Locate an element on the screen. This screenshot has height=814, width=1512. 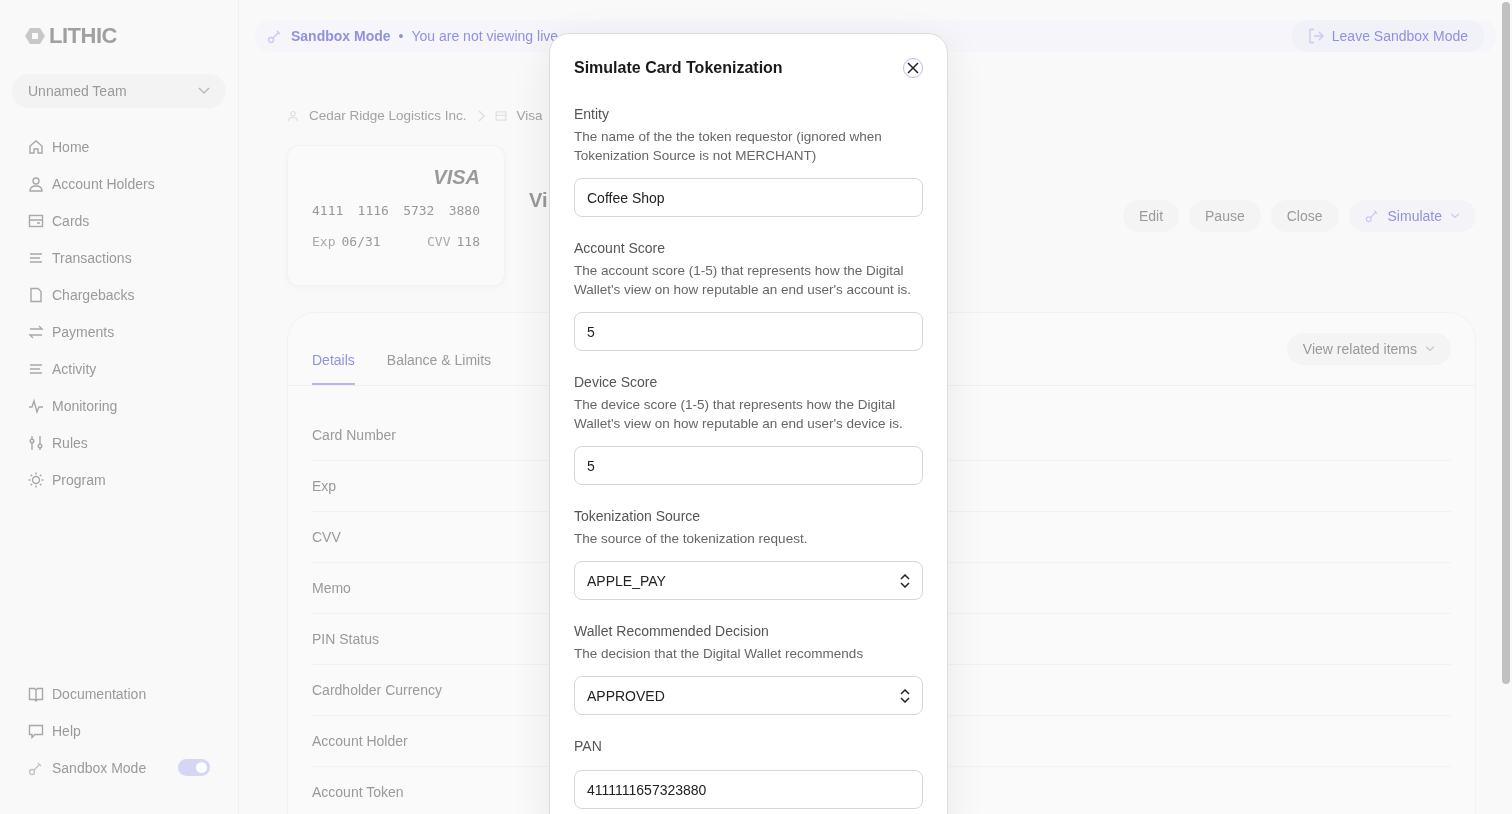
nav-item: Documentation is located at coordinates (119, 693).